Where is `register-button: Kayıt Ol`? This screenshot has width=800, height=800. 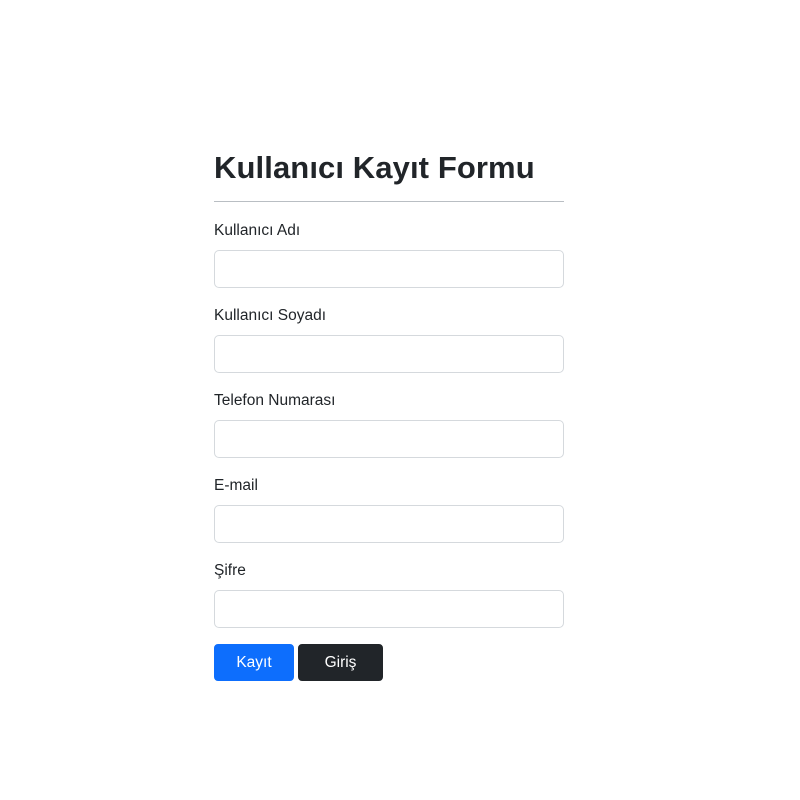 register-button: Kayıt Ol is located at coordinates (254, 675).